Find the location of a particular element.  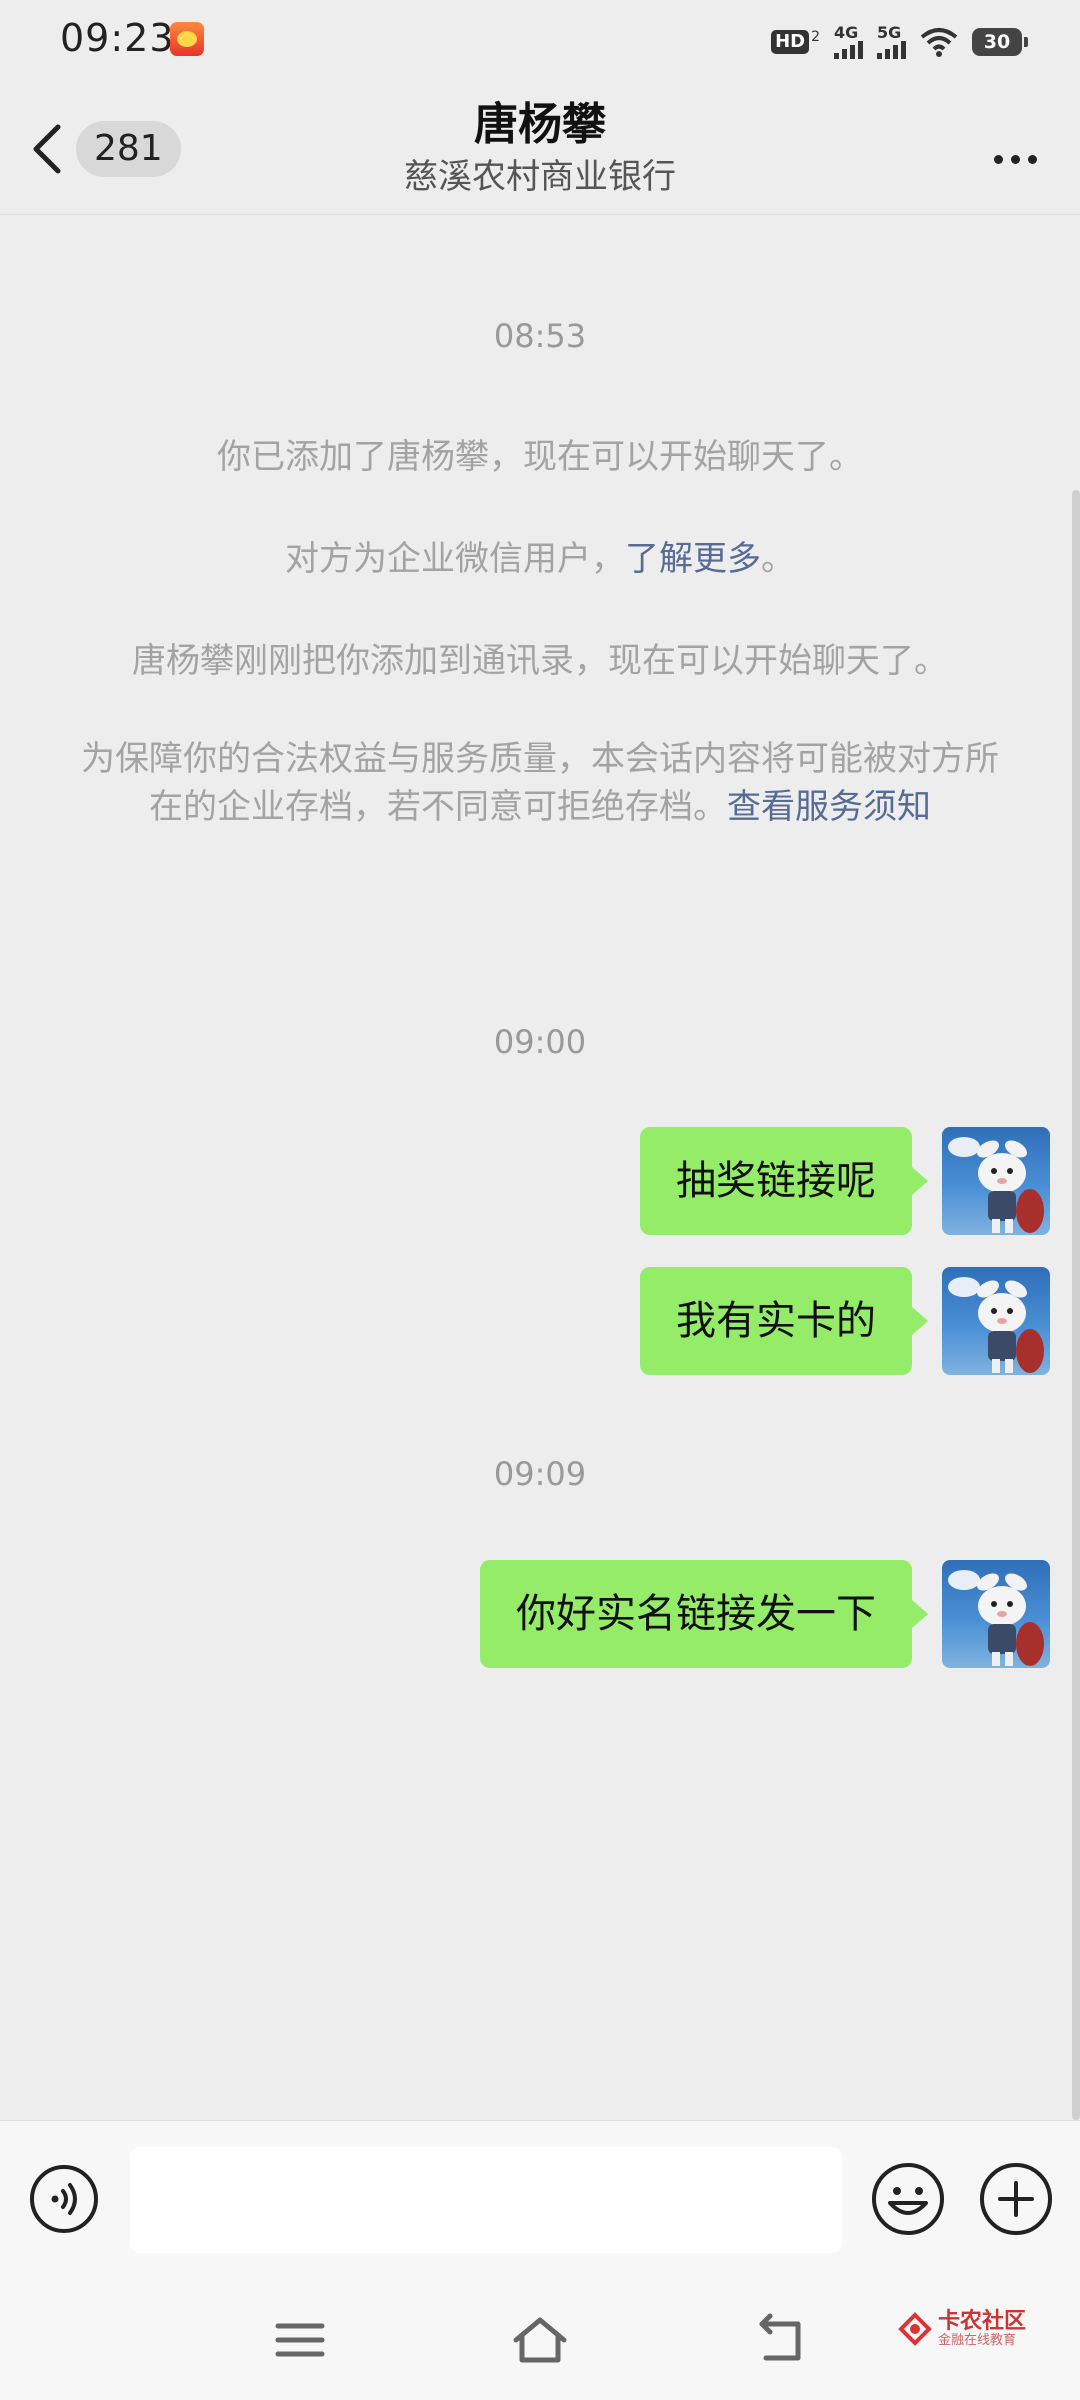

plus-icon is located at coordinates (1016, 2199).